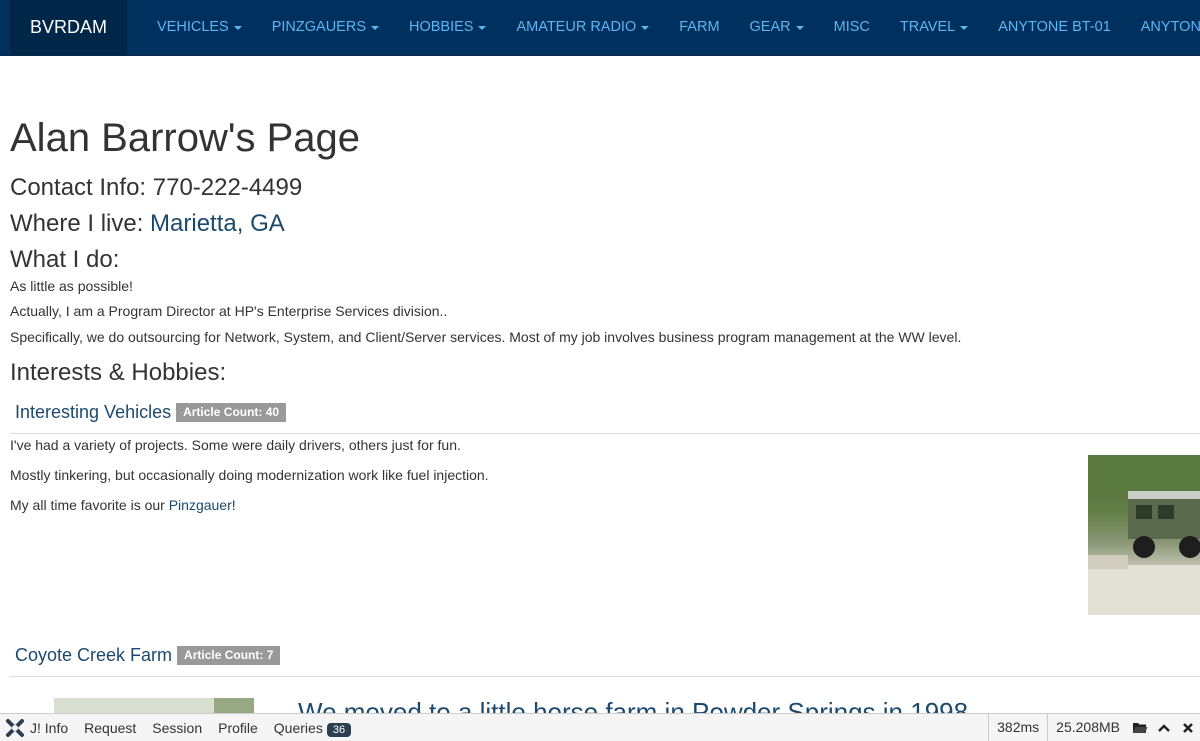 The image size is (1200, 741). I want to click on contact-info: Contact Info: 770-222-4499, so click(156, 188).